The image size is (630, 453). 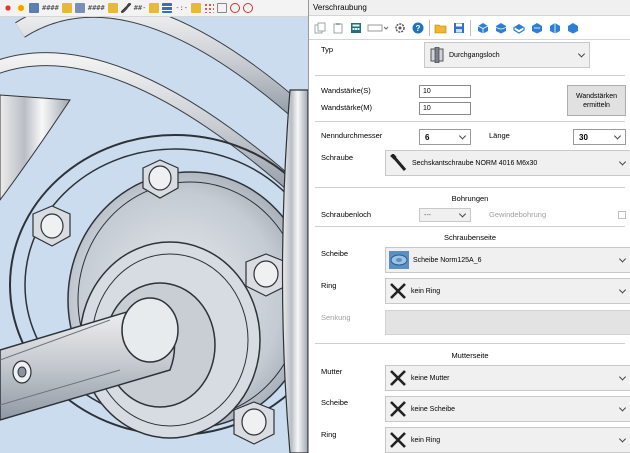 I want to click on cube-front-icon, so click(x=554, y=28).